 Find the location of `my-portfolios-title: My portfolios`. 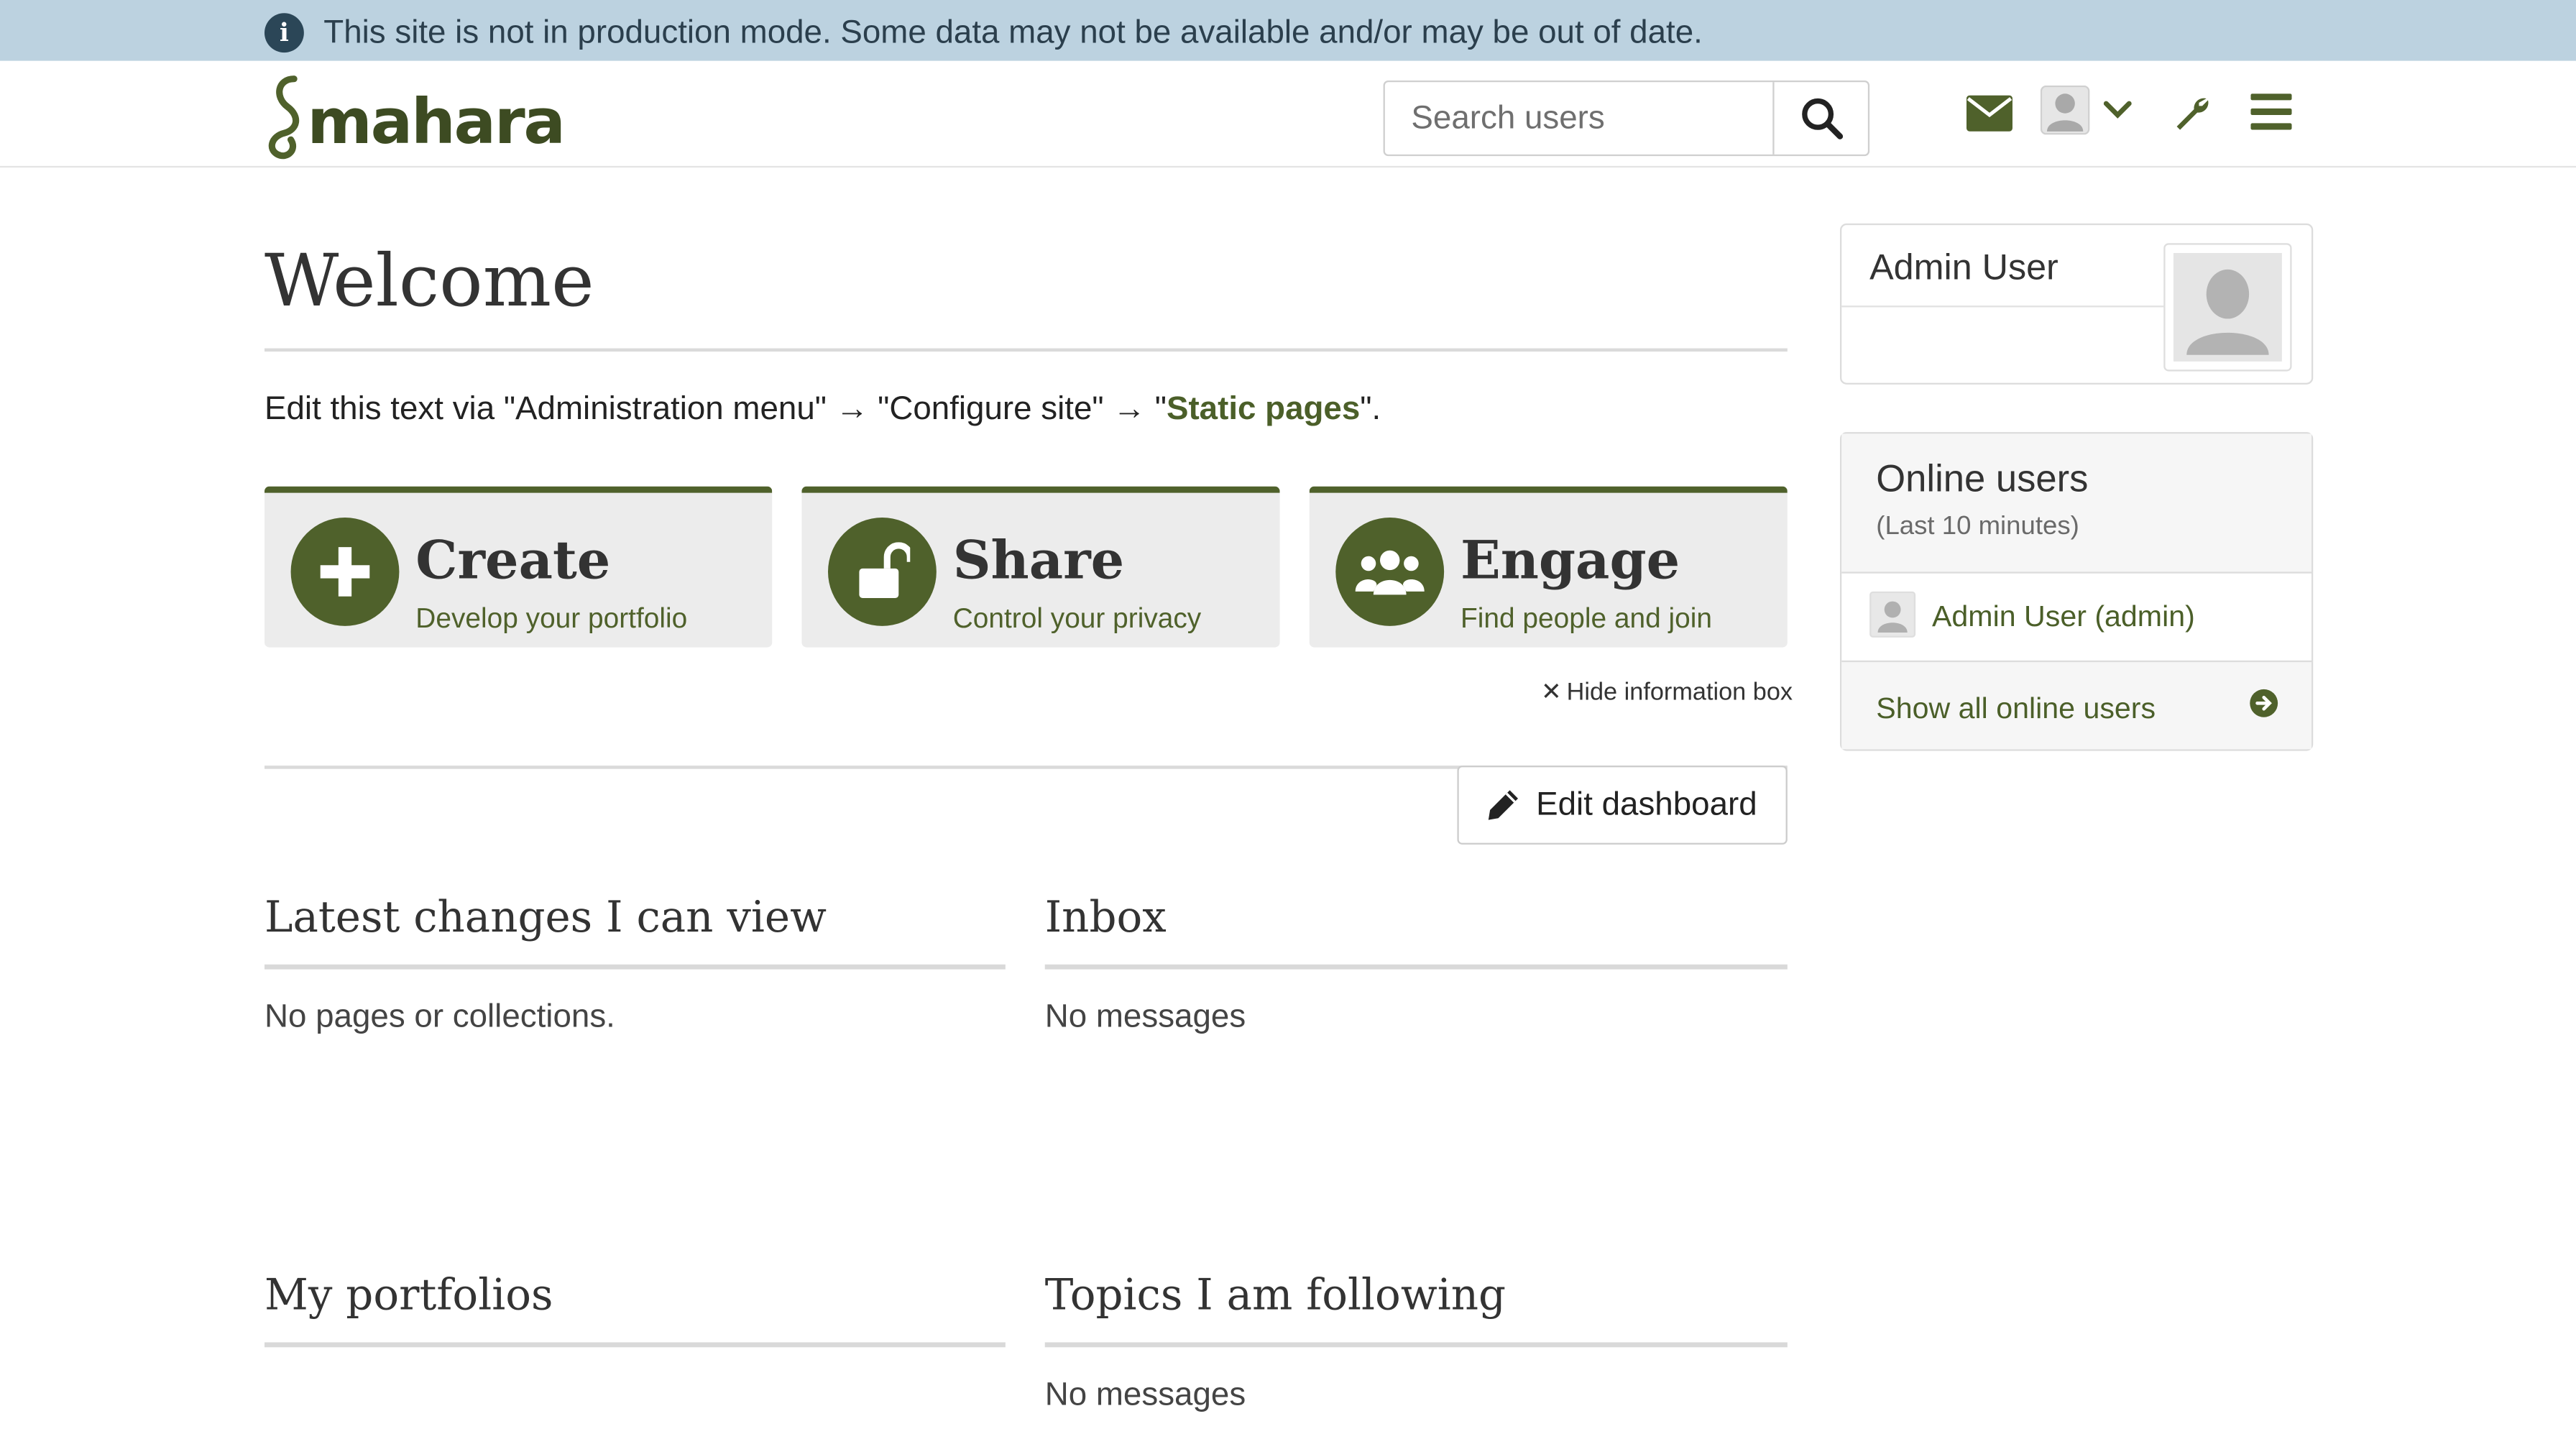

my-portfolios-title: My portfolios is located at coordinates (408, 1296).